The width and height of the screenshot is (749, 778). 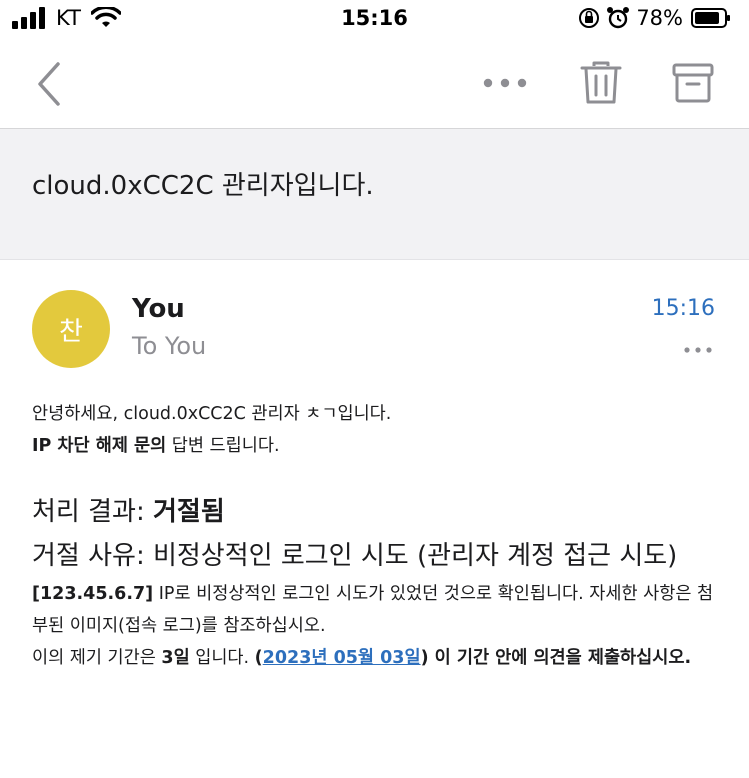 I want to click on topic-bold: IP 차단 해제 문의, so click(x=99, y=446).